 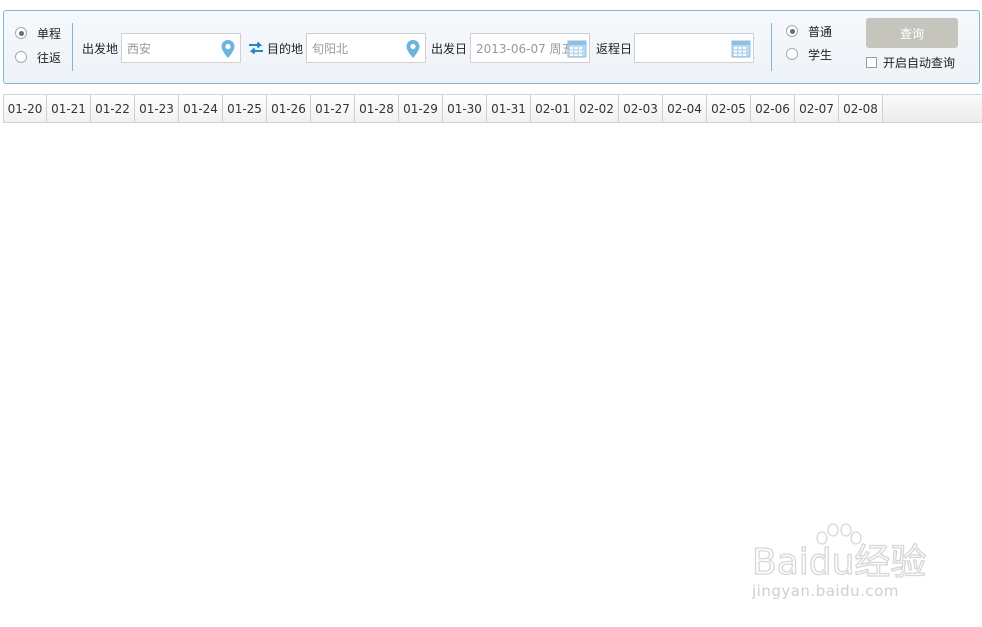 I want to click on swap-stations-icon, so click(x=256, y=48).